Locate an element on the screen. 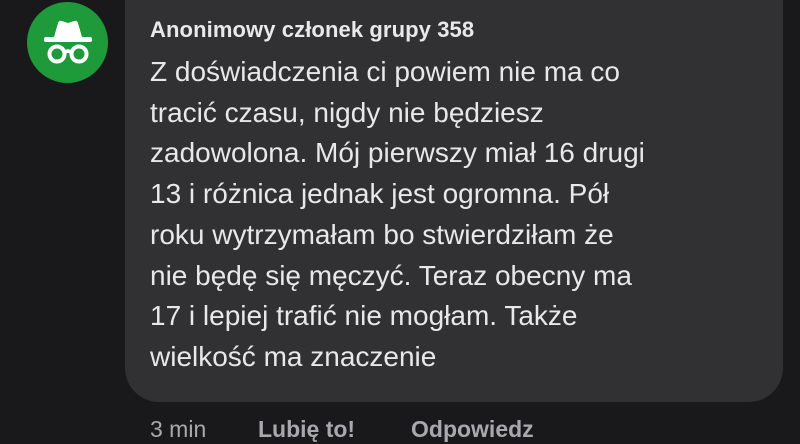 This screenshot has width=800, height=444. incognito-icon is located at coordinates (67, 41).